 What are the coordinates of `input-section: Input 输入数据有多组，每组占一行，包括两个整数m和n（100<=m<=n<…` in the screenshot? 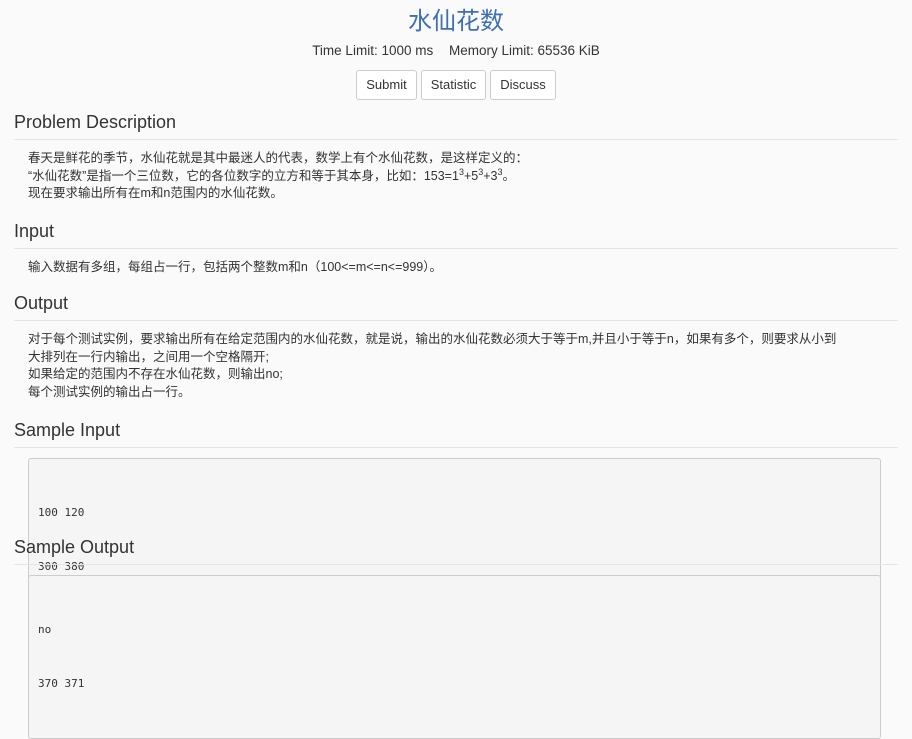 It's located at (456, 248).